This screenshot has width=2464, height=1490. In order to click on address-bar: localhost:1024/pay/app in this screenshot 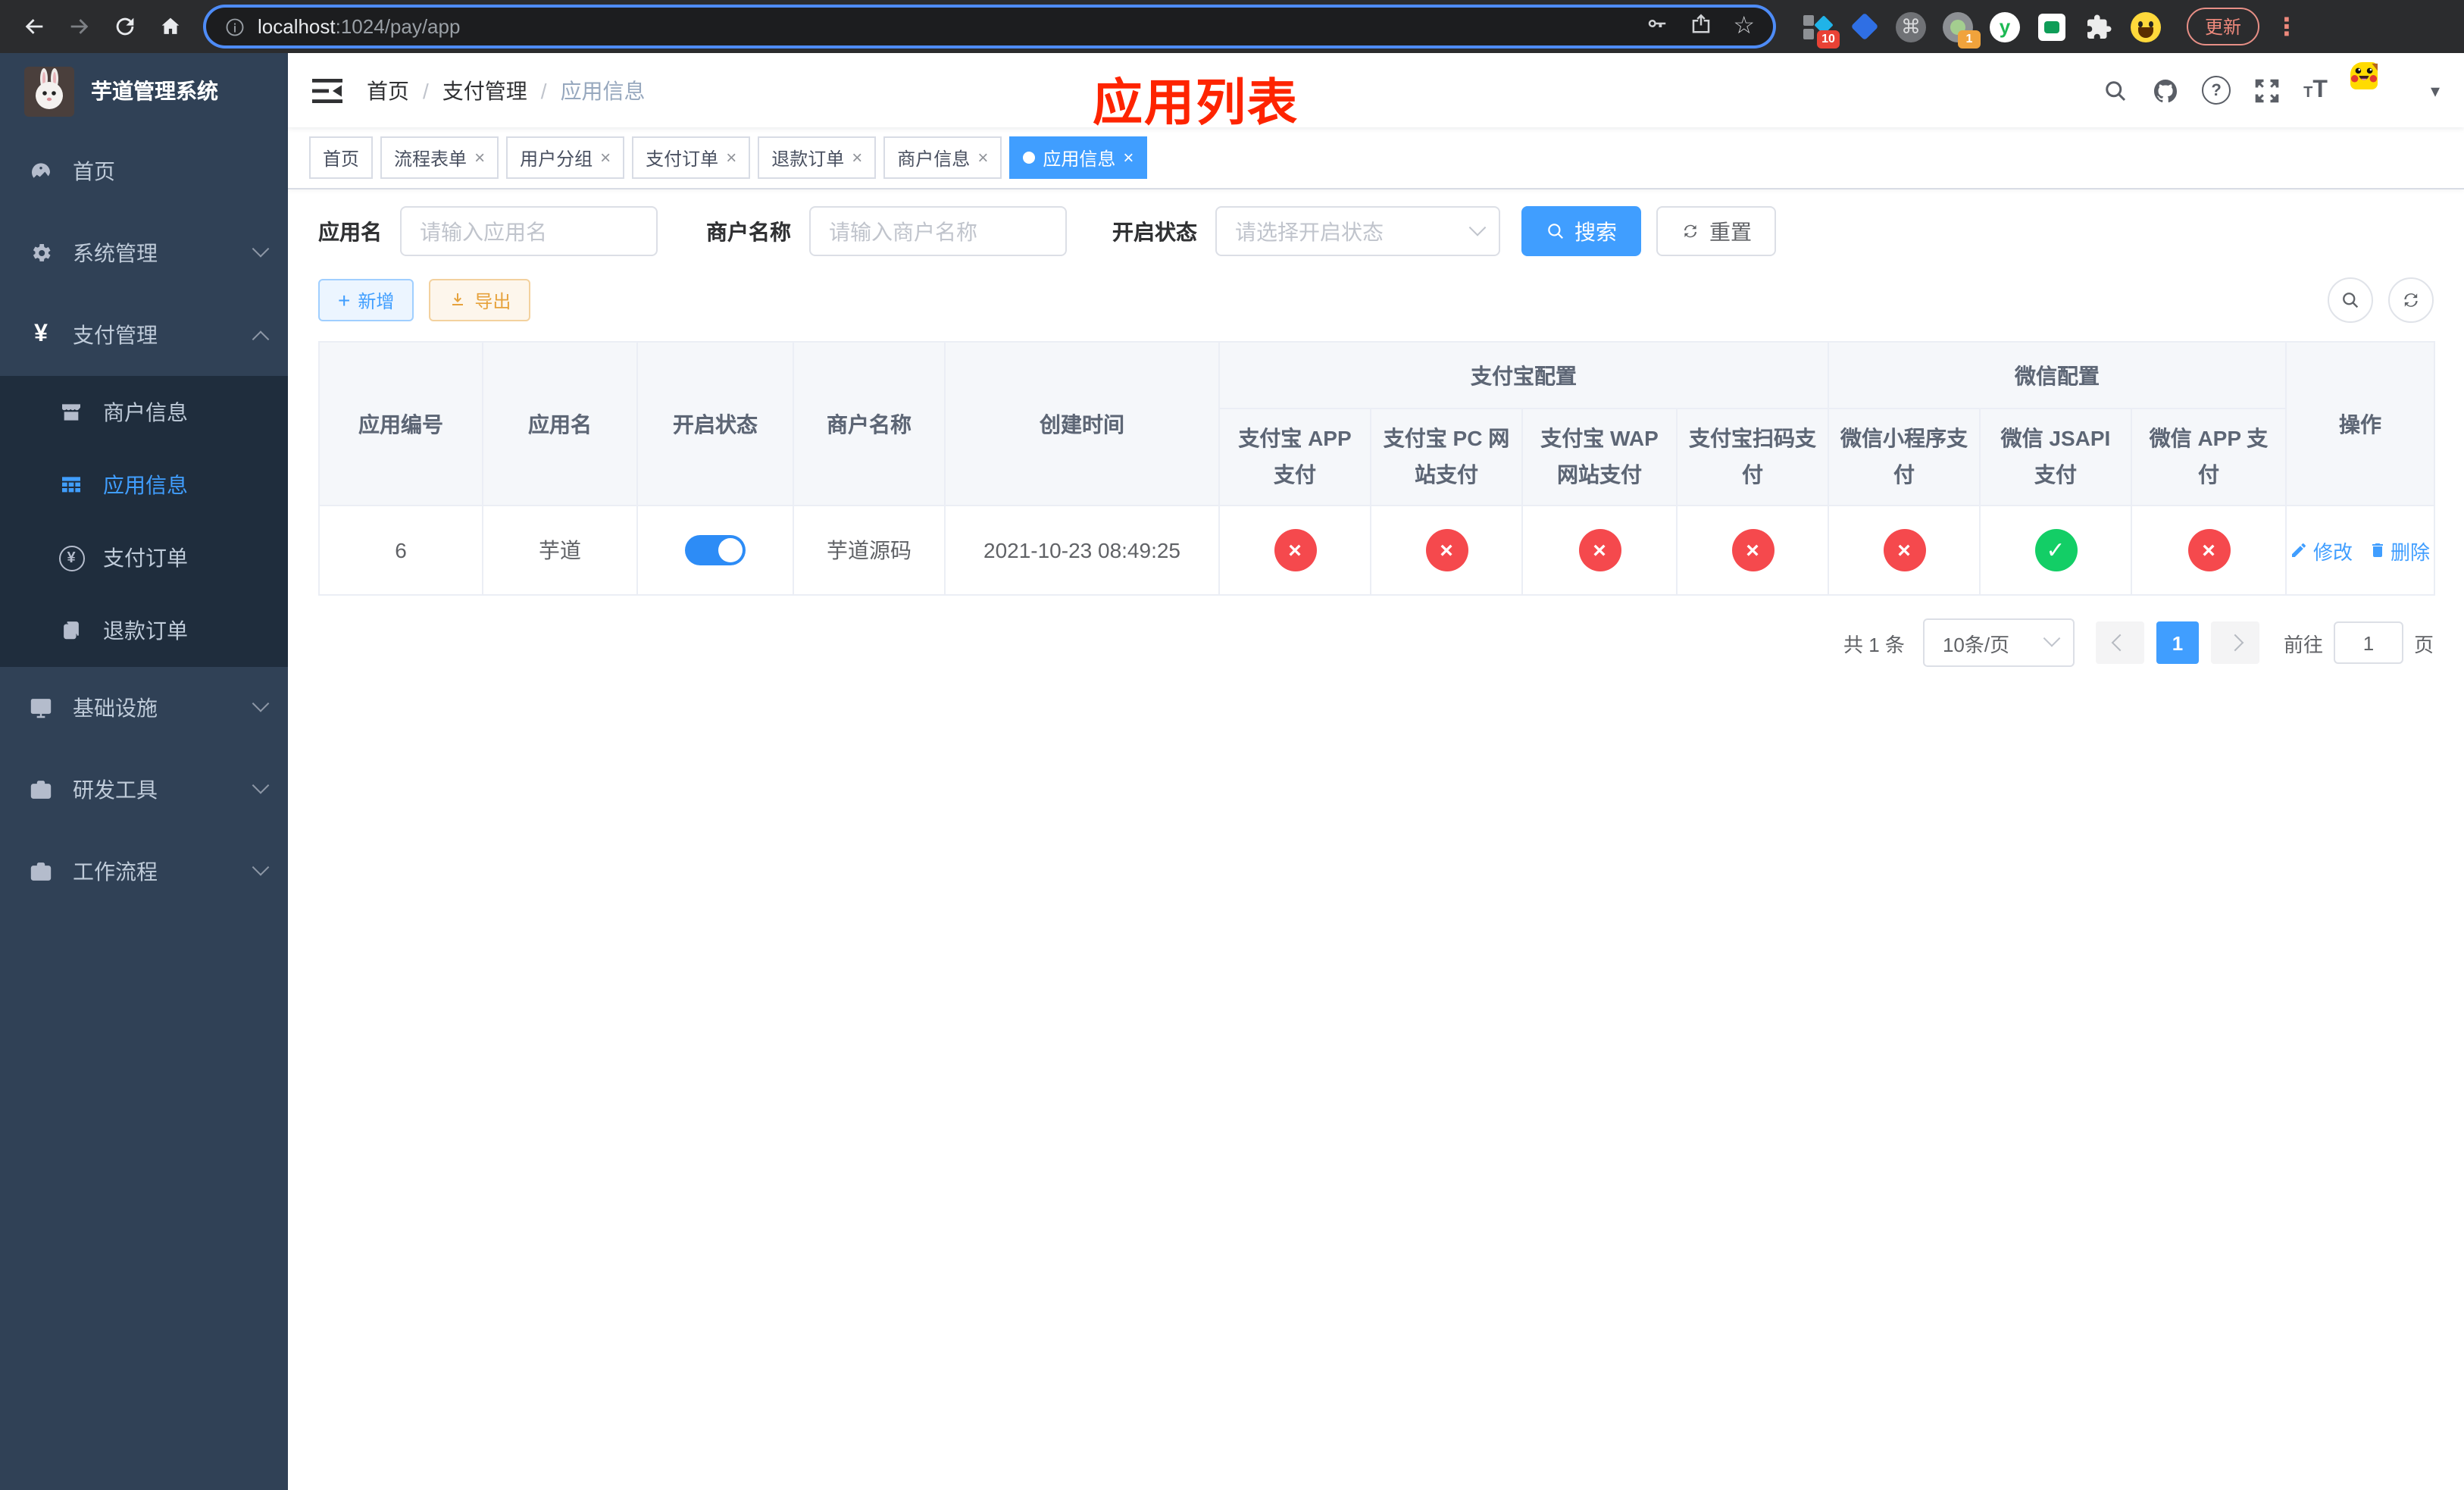, I will do `click(989, 27)`.